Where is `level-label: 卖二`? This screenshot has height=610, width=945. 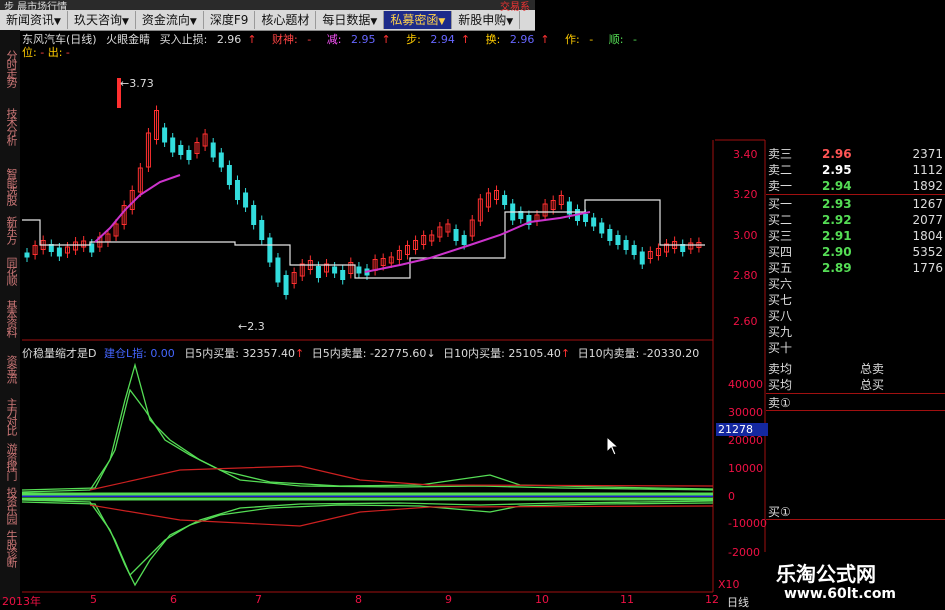
level-label: 卖二 is located at coordinates (780, 170).